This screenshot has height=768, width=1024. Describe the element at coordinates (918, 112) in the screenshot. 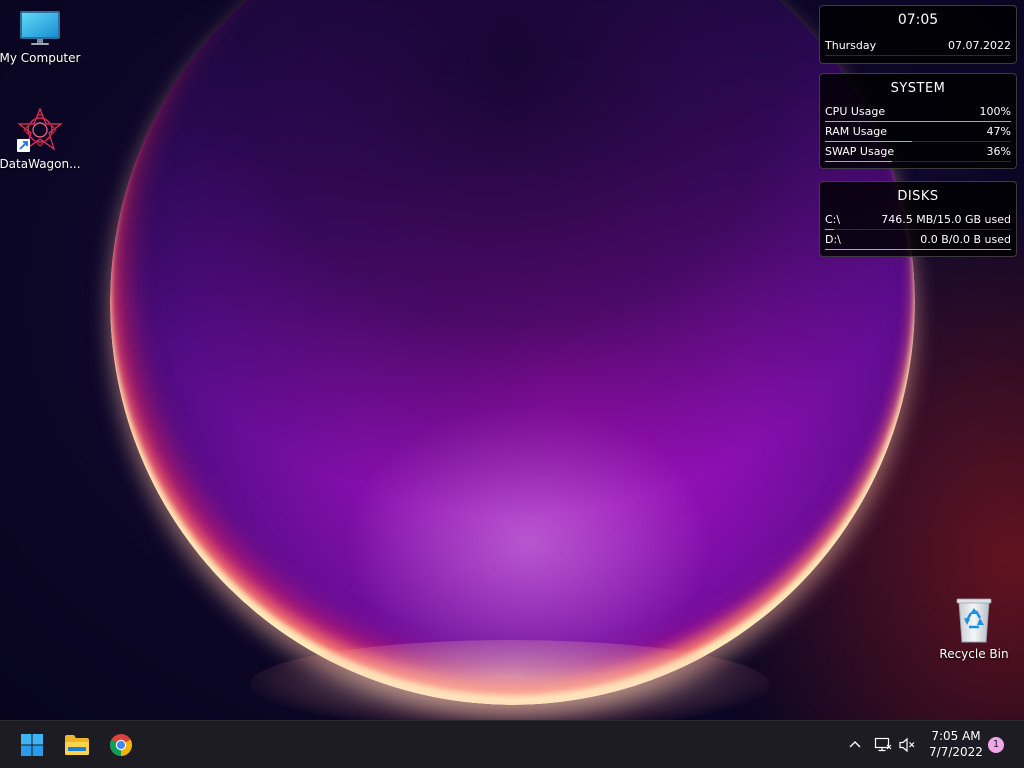

I see `system-row-cpu: CPU Usage 100%` at that location.